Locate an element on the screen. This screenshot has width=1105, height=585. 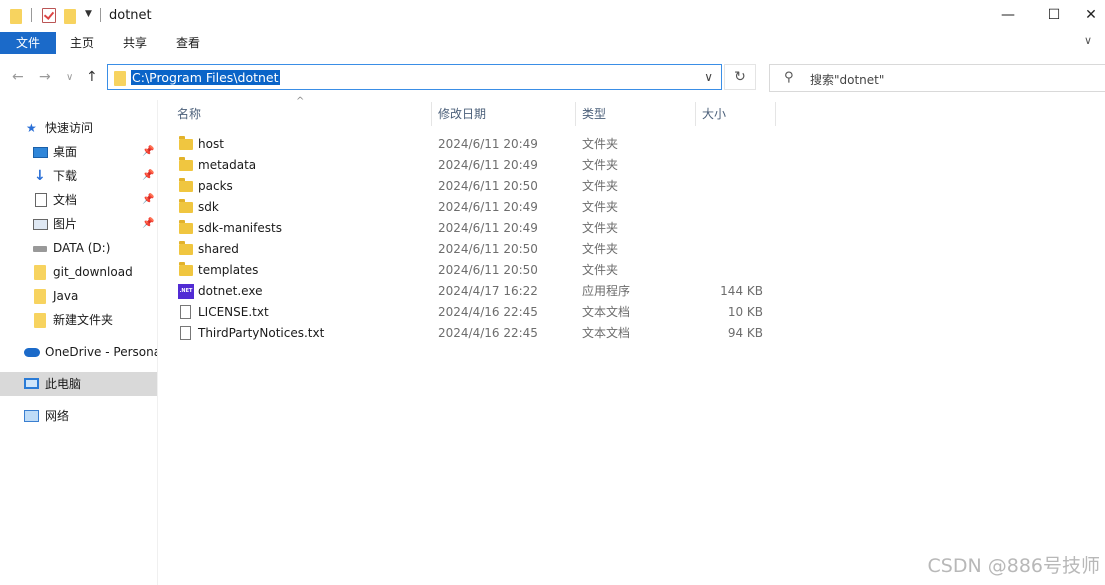
file-row: shared 2024/6/11 20:50 文件夹 is located at coordinates (478, 249).